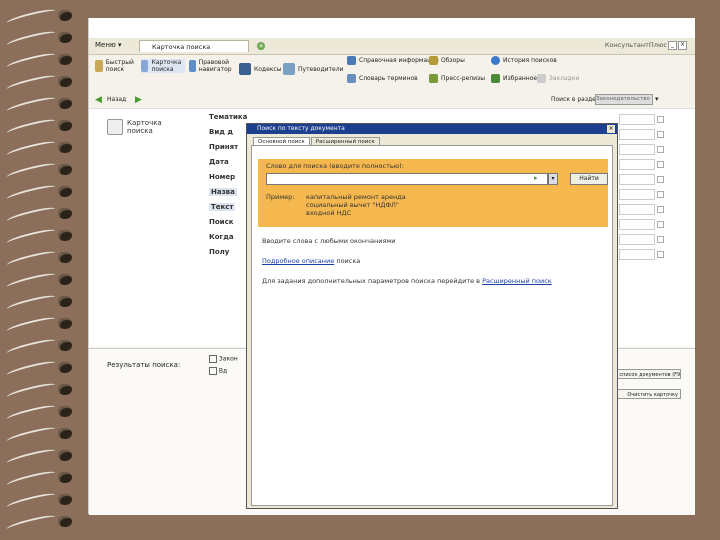 The image size is (720, 540). What do you see at coordinates (260, 69) in the screenshot?
I see `codes-button: Кодексы` at bounding box center [260, 69].